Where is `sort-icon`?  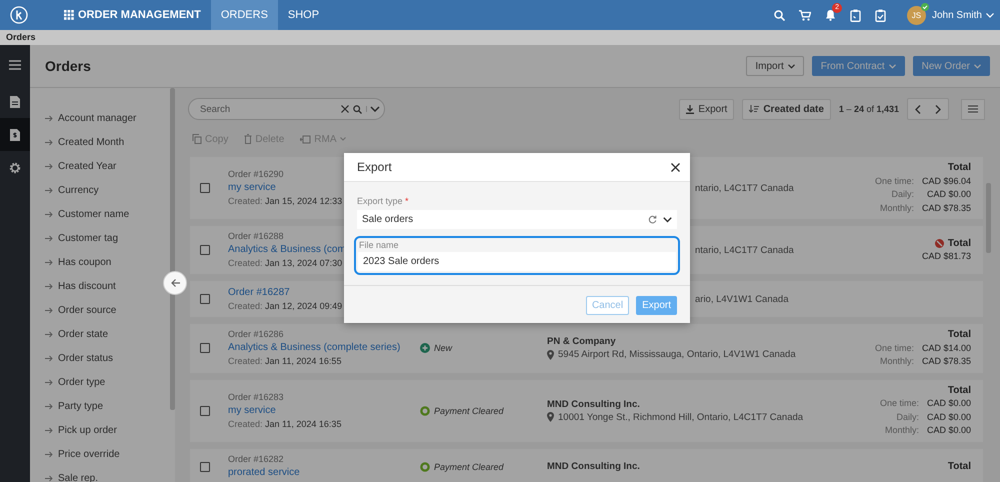 sort-icon is located at coordinates (754, 109).